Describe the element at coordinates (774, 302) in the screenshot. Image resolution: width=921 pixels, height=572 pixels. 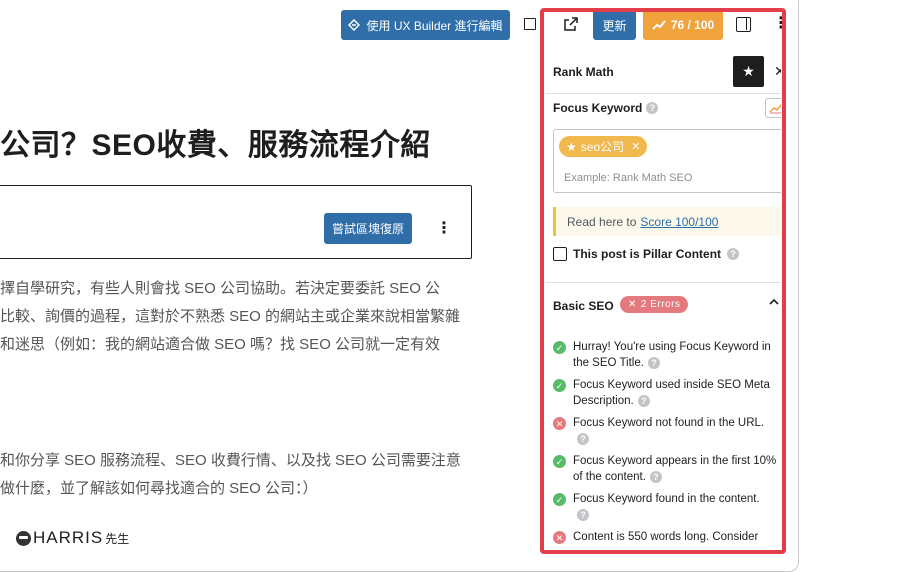
I see `chevron-up-icon` at that location.